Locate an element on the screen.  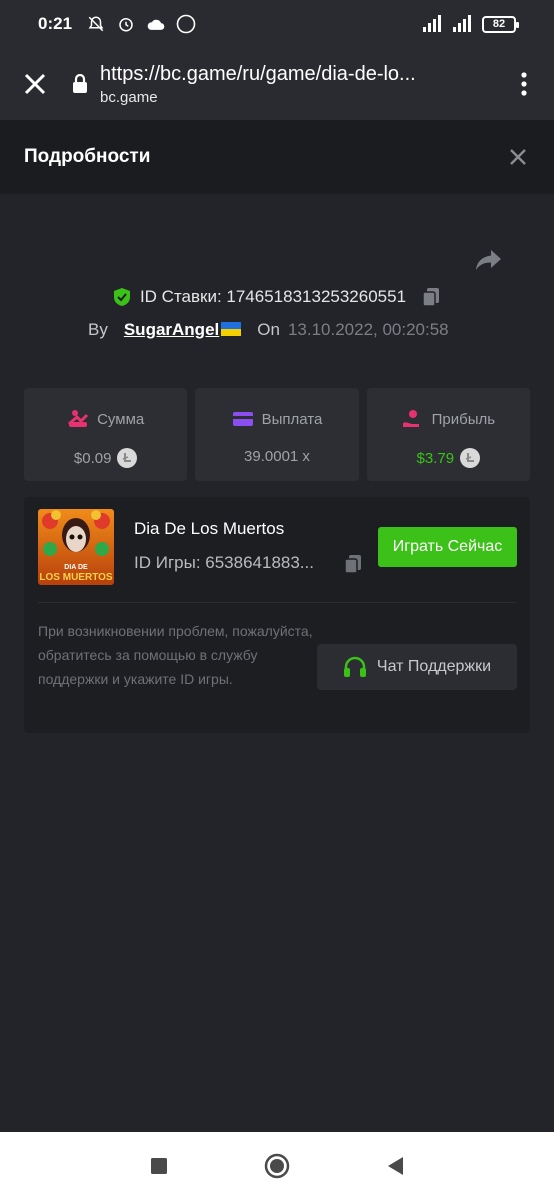
system-nav-bar is located at coordinates (277, 1166).